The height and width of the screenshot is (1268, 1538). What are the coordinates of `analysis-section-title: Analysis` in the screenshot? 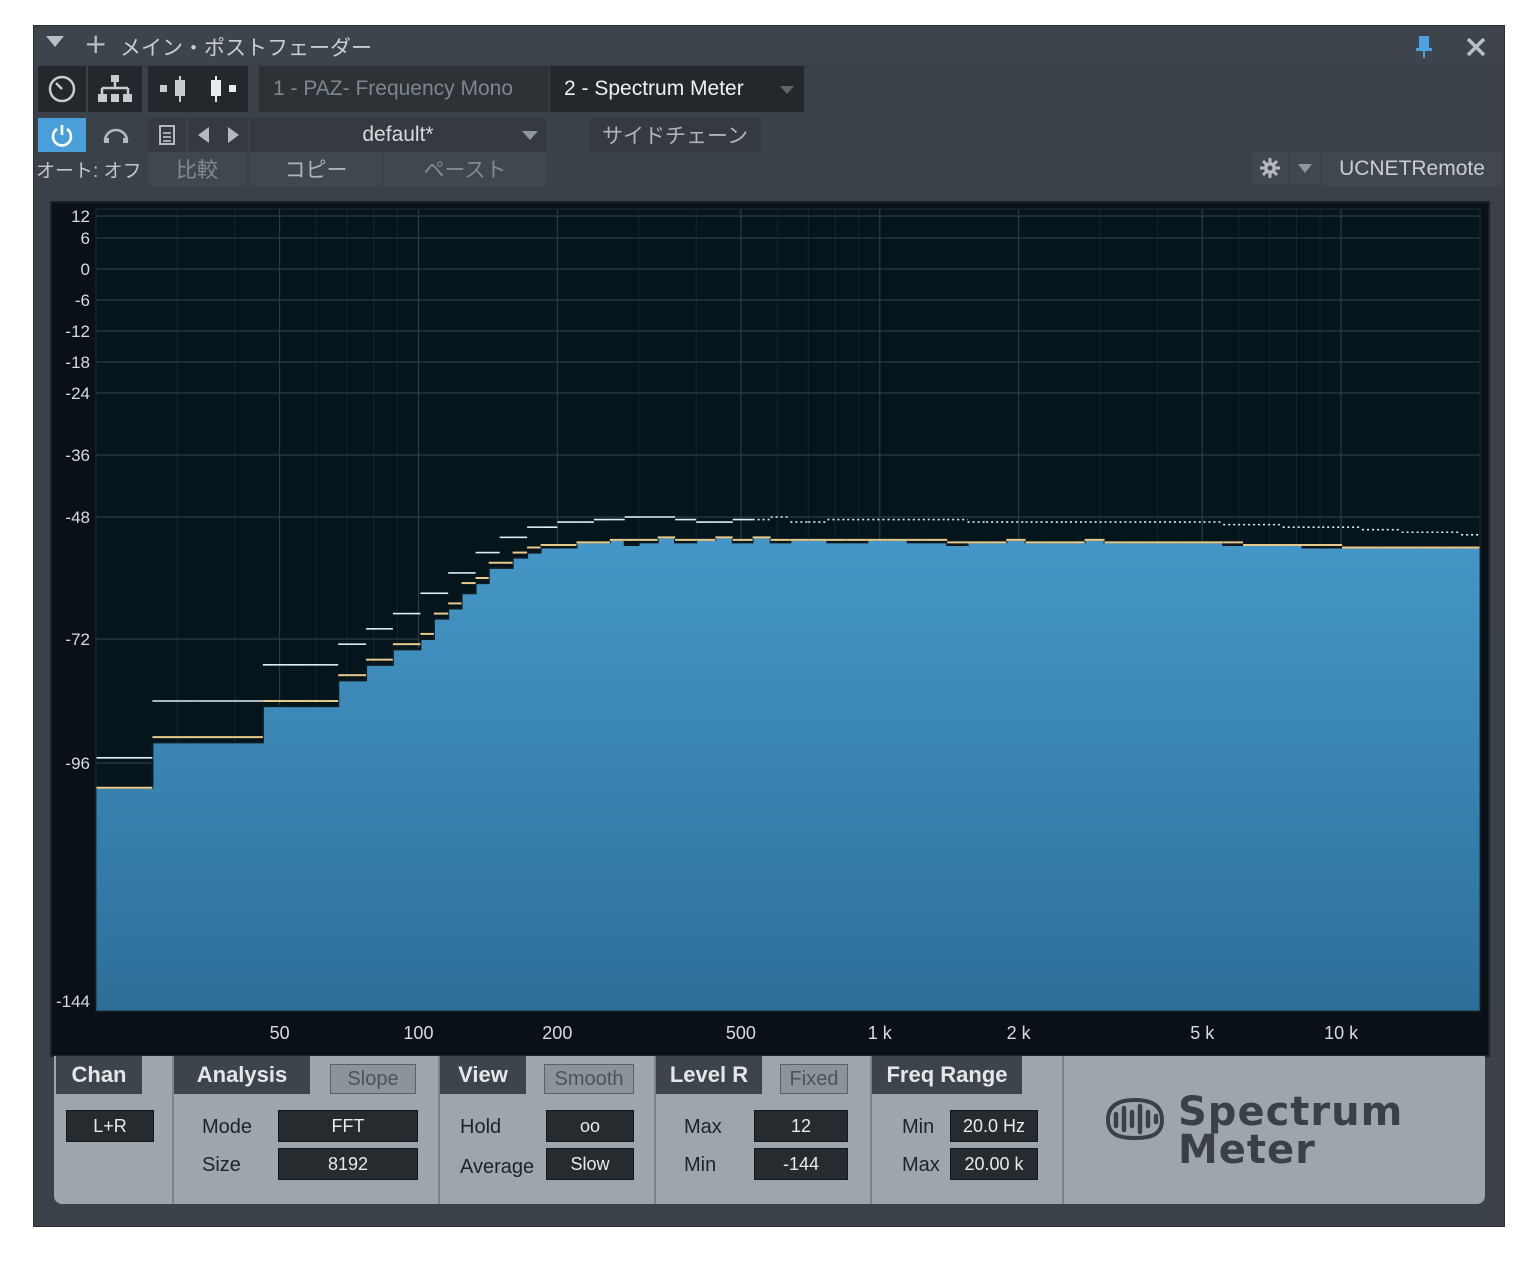 It's located at (242, 1075).